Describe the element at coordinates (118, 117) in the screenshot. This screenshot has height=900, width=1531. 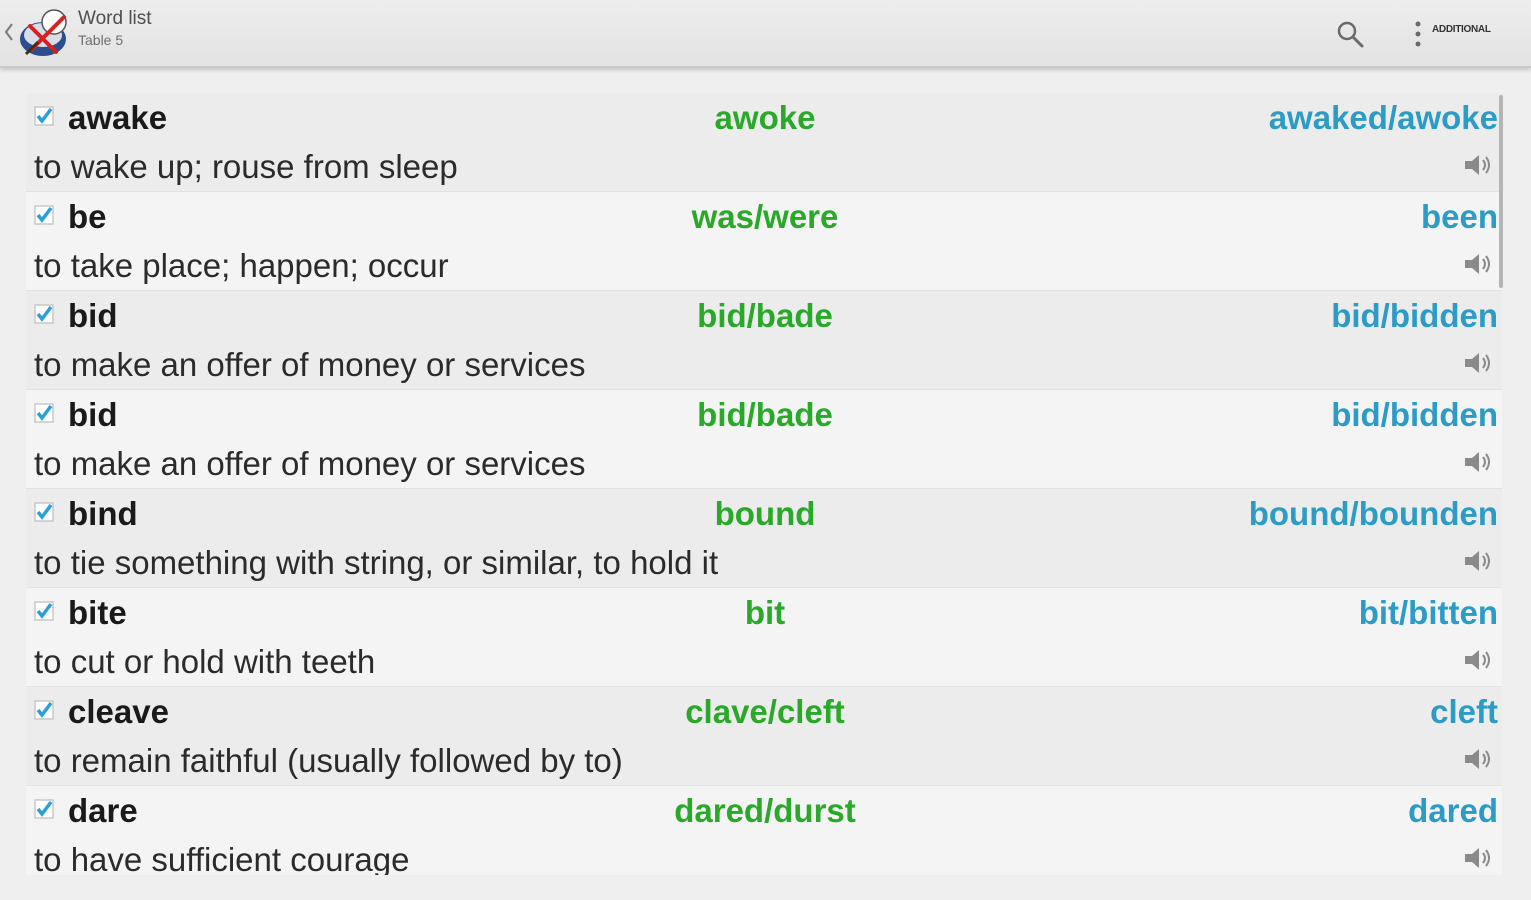
I see `base-form: awake` at that location.